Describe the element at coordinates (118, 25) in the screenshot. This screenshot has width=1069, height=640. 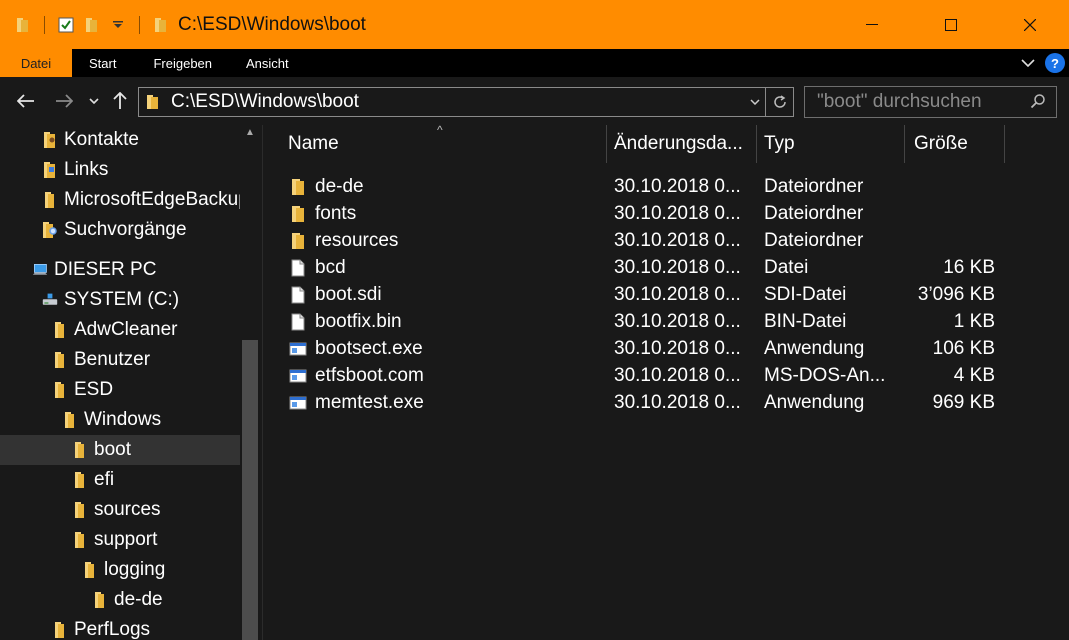
I see `customize-toolbar-icon` at that location.